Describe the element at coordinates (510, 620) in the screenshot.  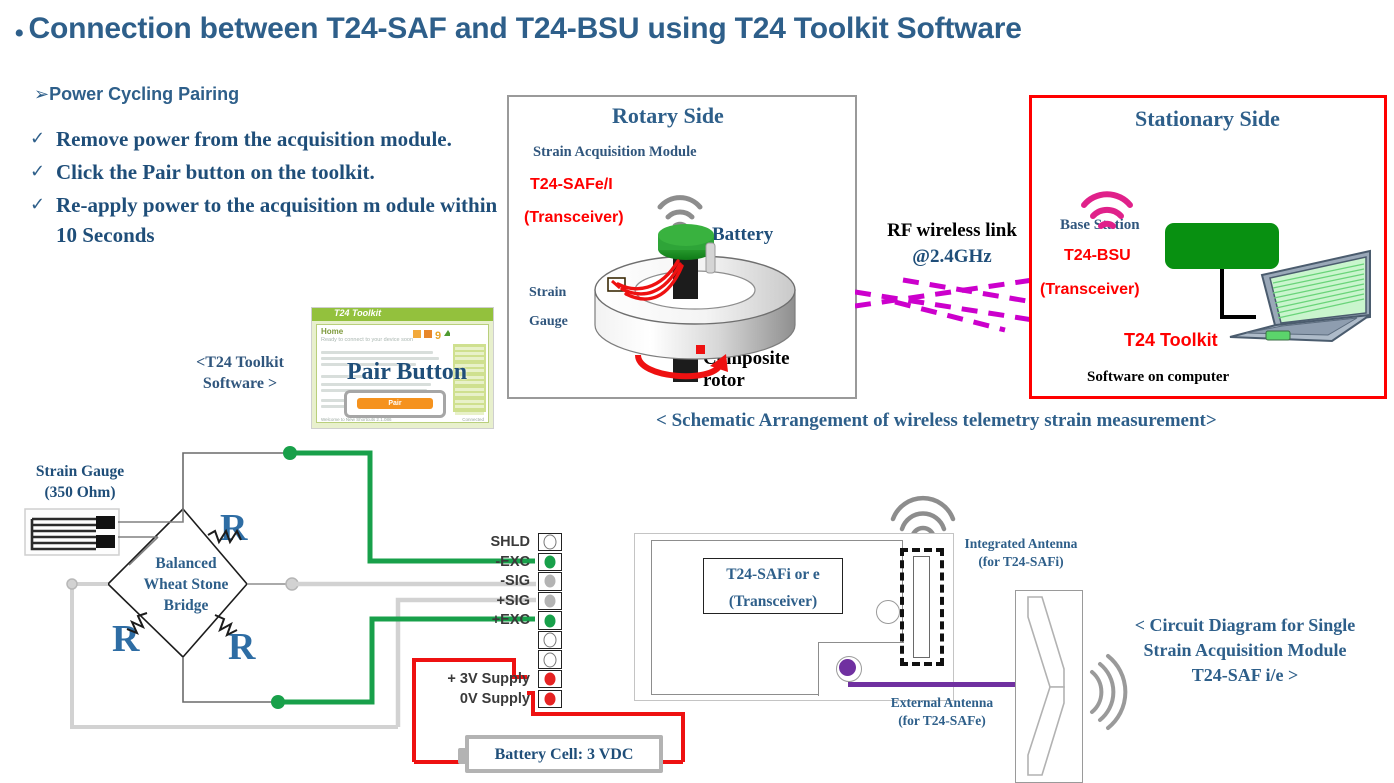
I see `terminal-label: +EXC` at that location.